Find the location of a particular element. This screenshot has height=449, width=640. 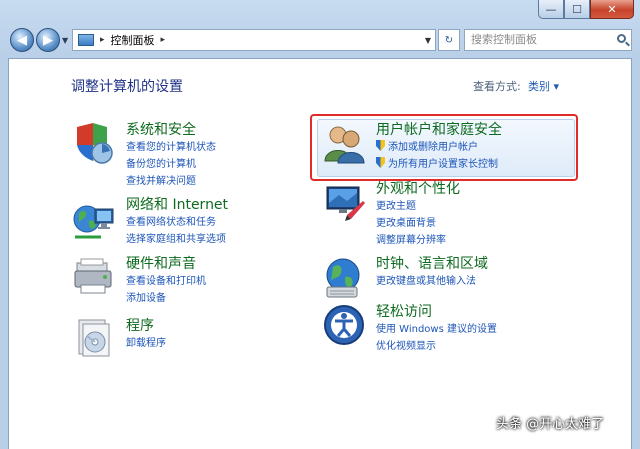

category-network-internet: 网络和 Internet 查看网络状态和任务 选择家庭组和共享选项 is located at coordinates (177, 222).